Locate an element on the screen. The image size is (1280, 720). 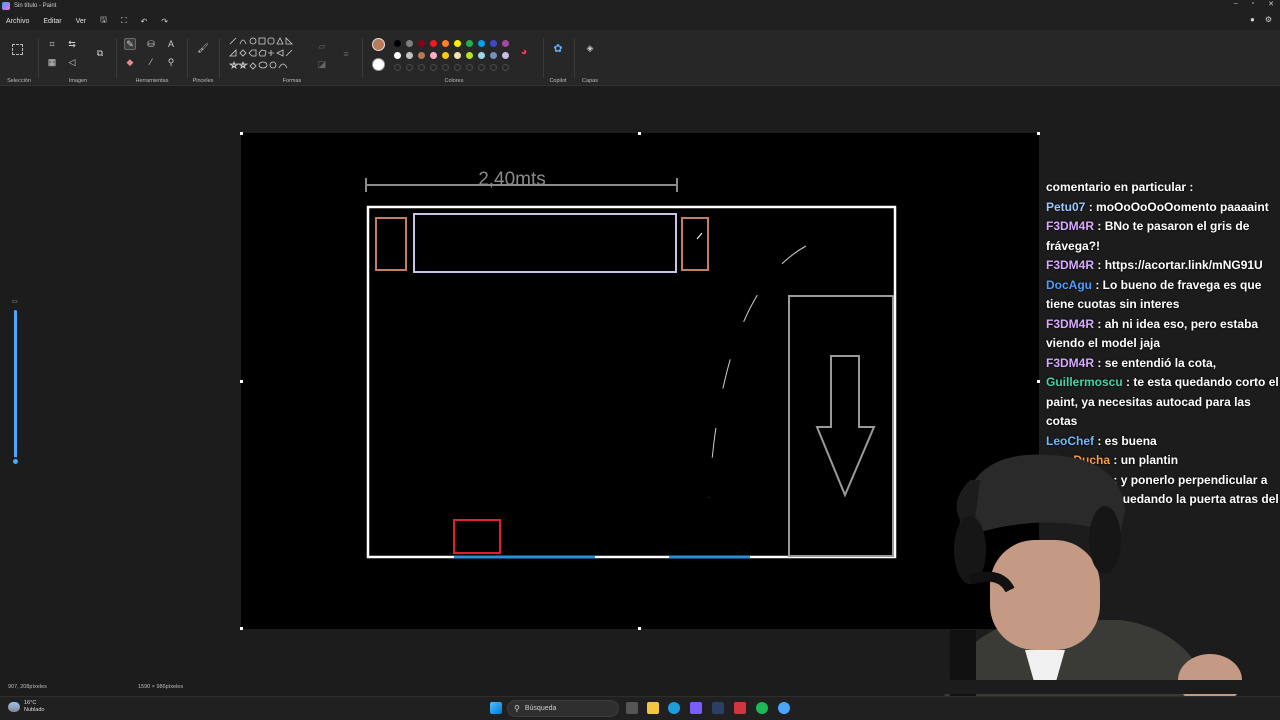
copilot-icon: ✿ is located at coordinates (558, 48).